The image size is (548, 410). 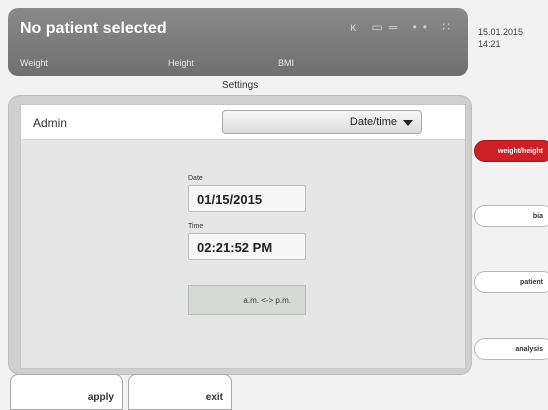 I want to click on tab-bia: bia, so click(x=511, y=216).